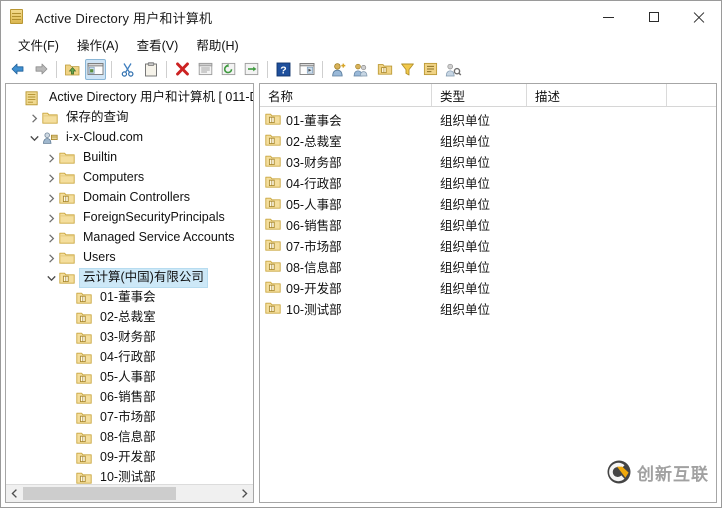 This screenshot has height=508, width=722. I want to click on tree-node-foreignsecurityprincipals: ForeignSecurityPrincipals, so click(129, 218).